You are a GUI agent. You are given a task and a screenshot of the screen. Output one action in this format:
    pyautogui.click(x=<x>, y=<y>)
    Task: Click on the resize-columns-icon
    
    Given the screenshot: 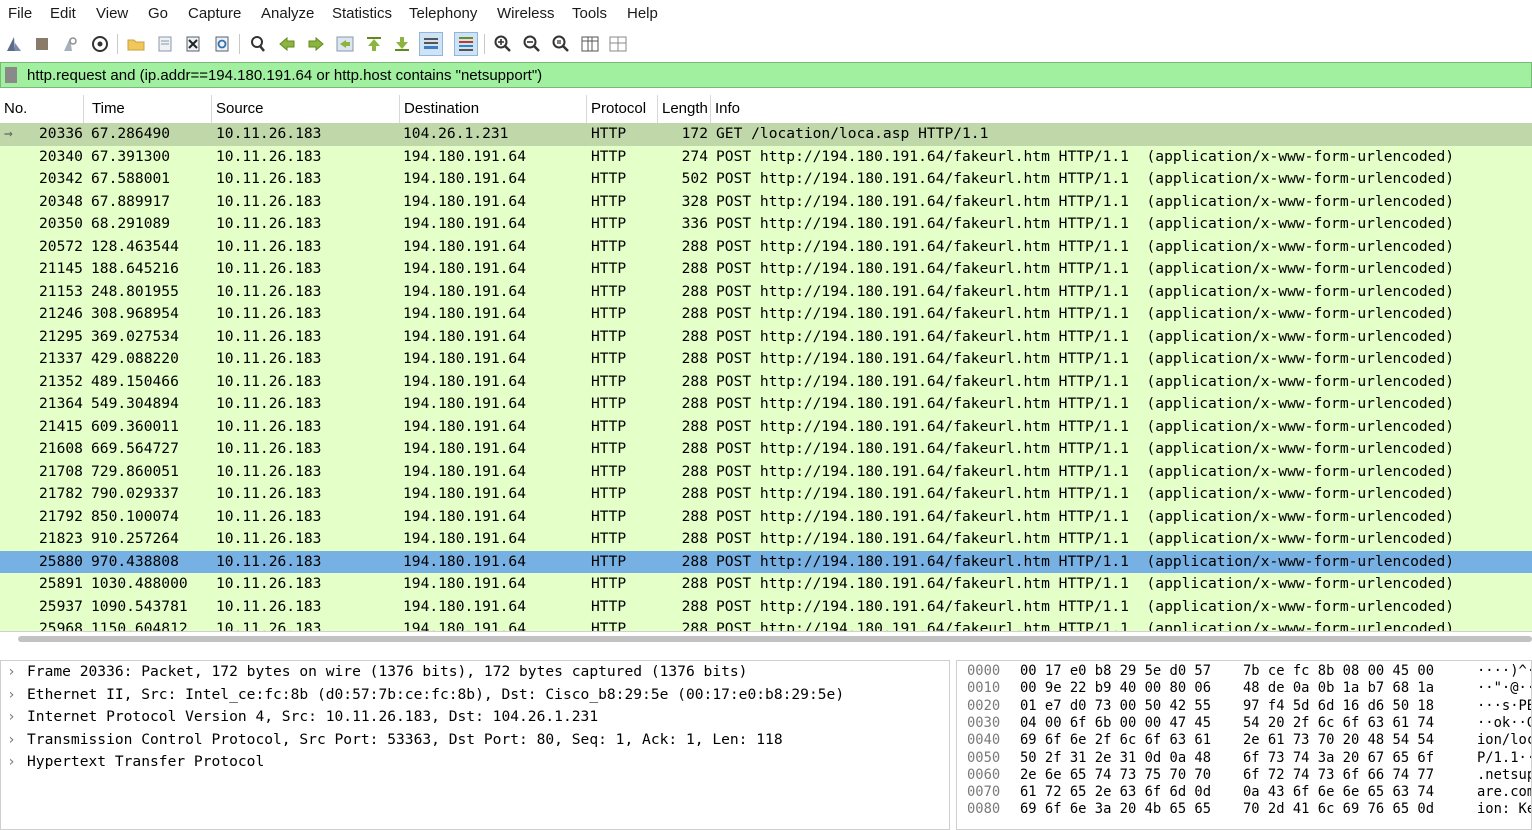 What is the action you would take?
    pyautogui.click(x=590, y=44)
    